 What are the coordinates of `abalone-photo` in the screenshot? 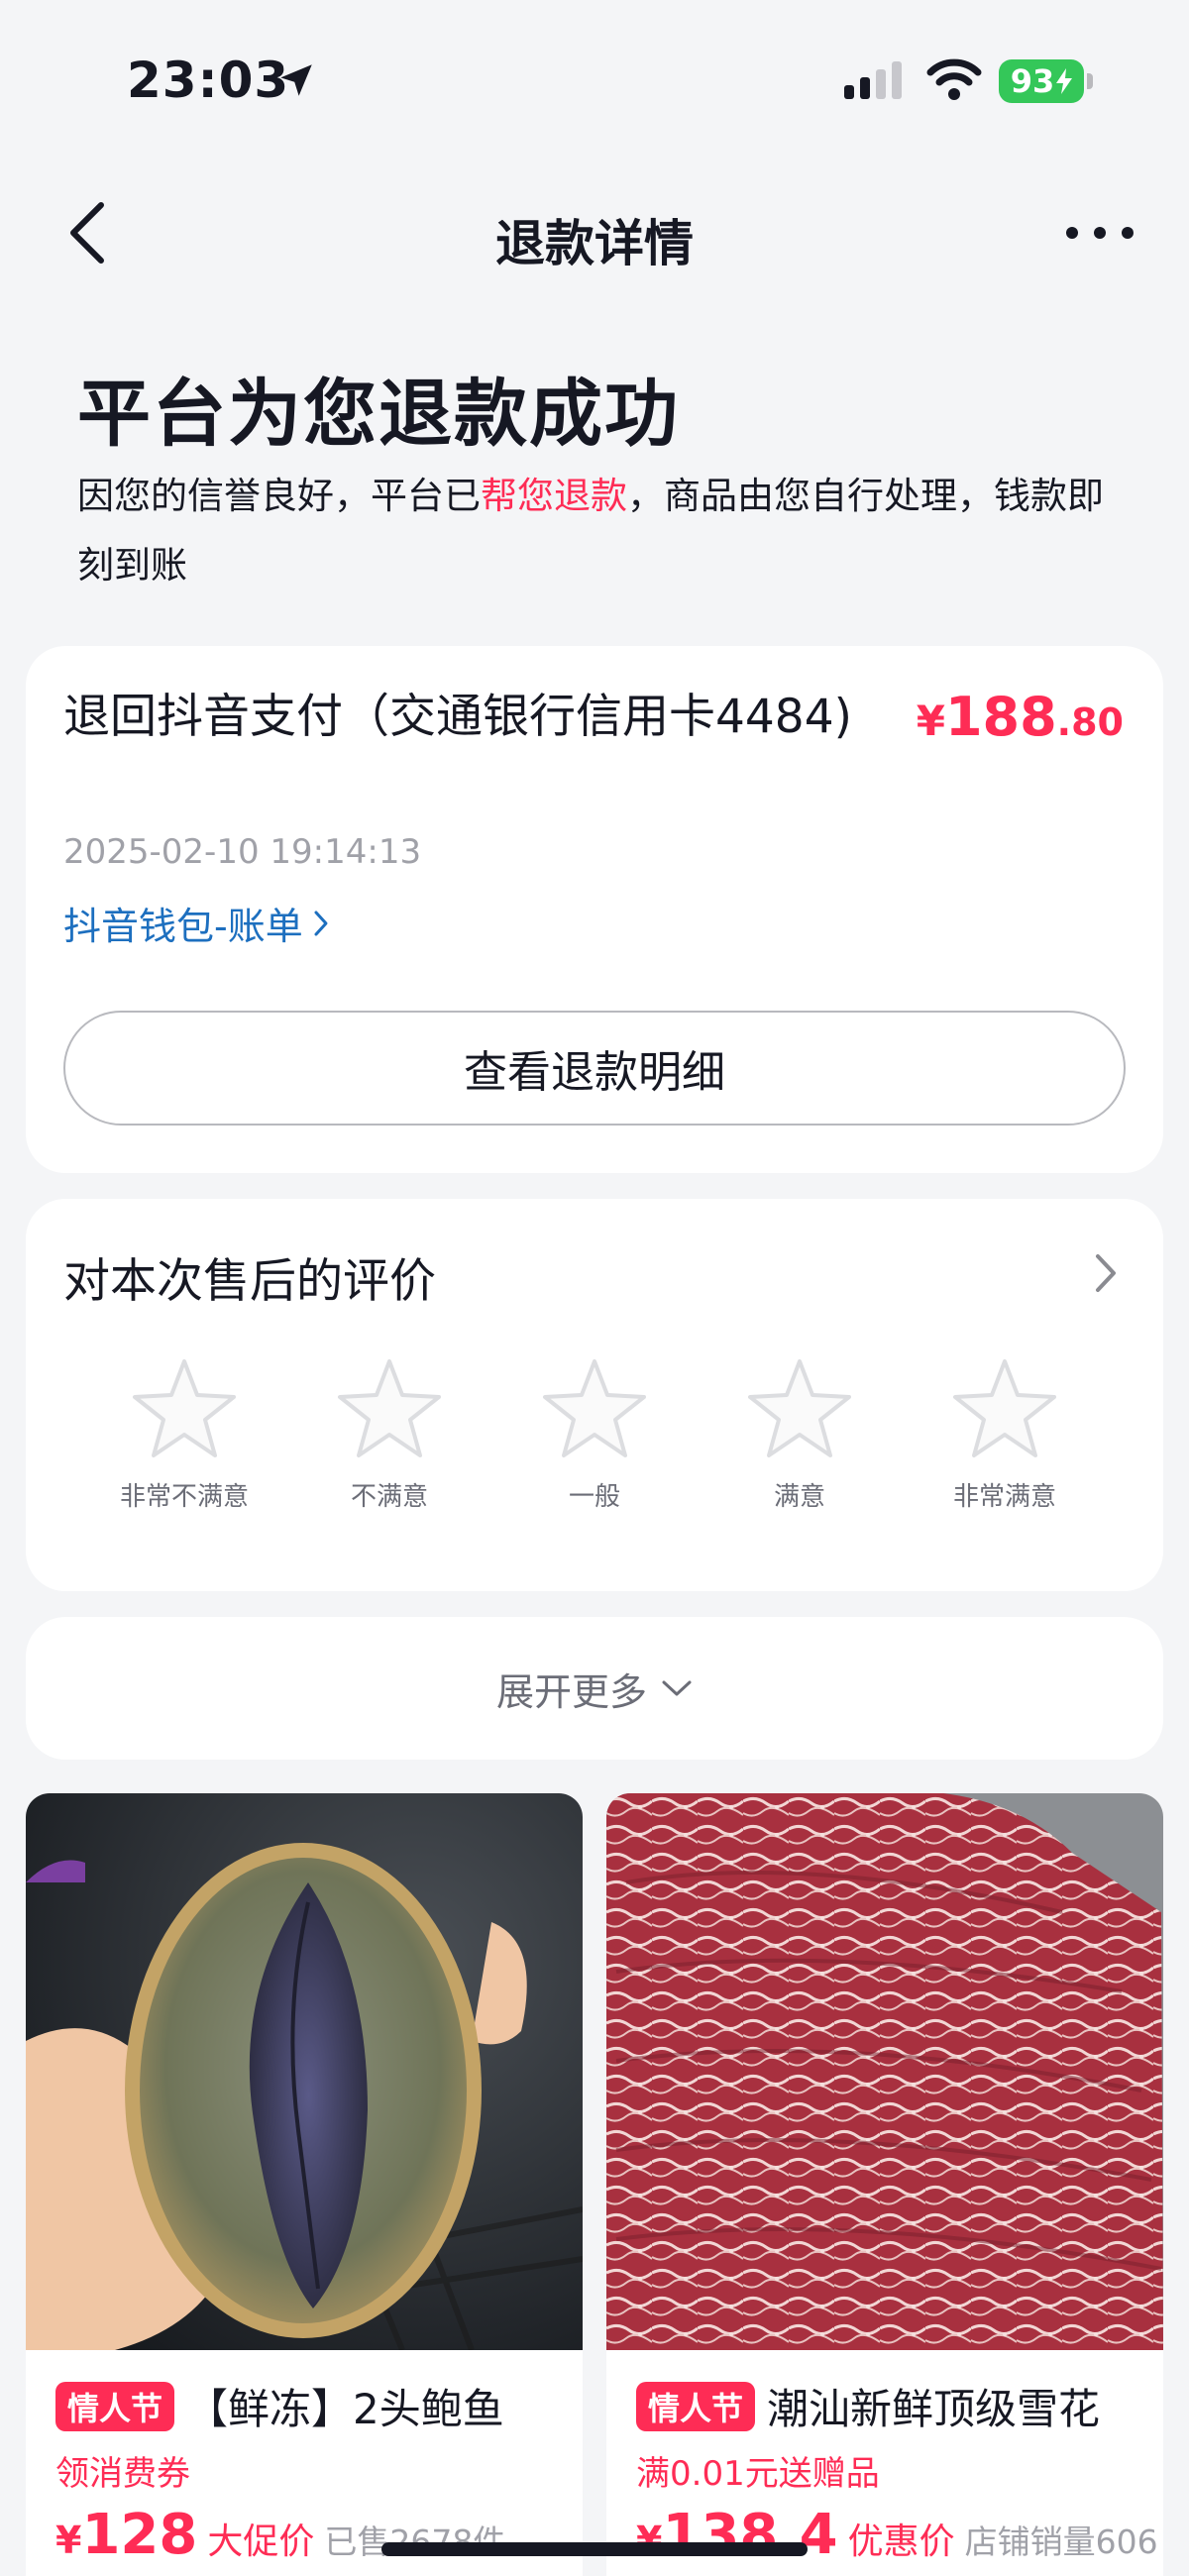 It's located at (304, 2071).